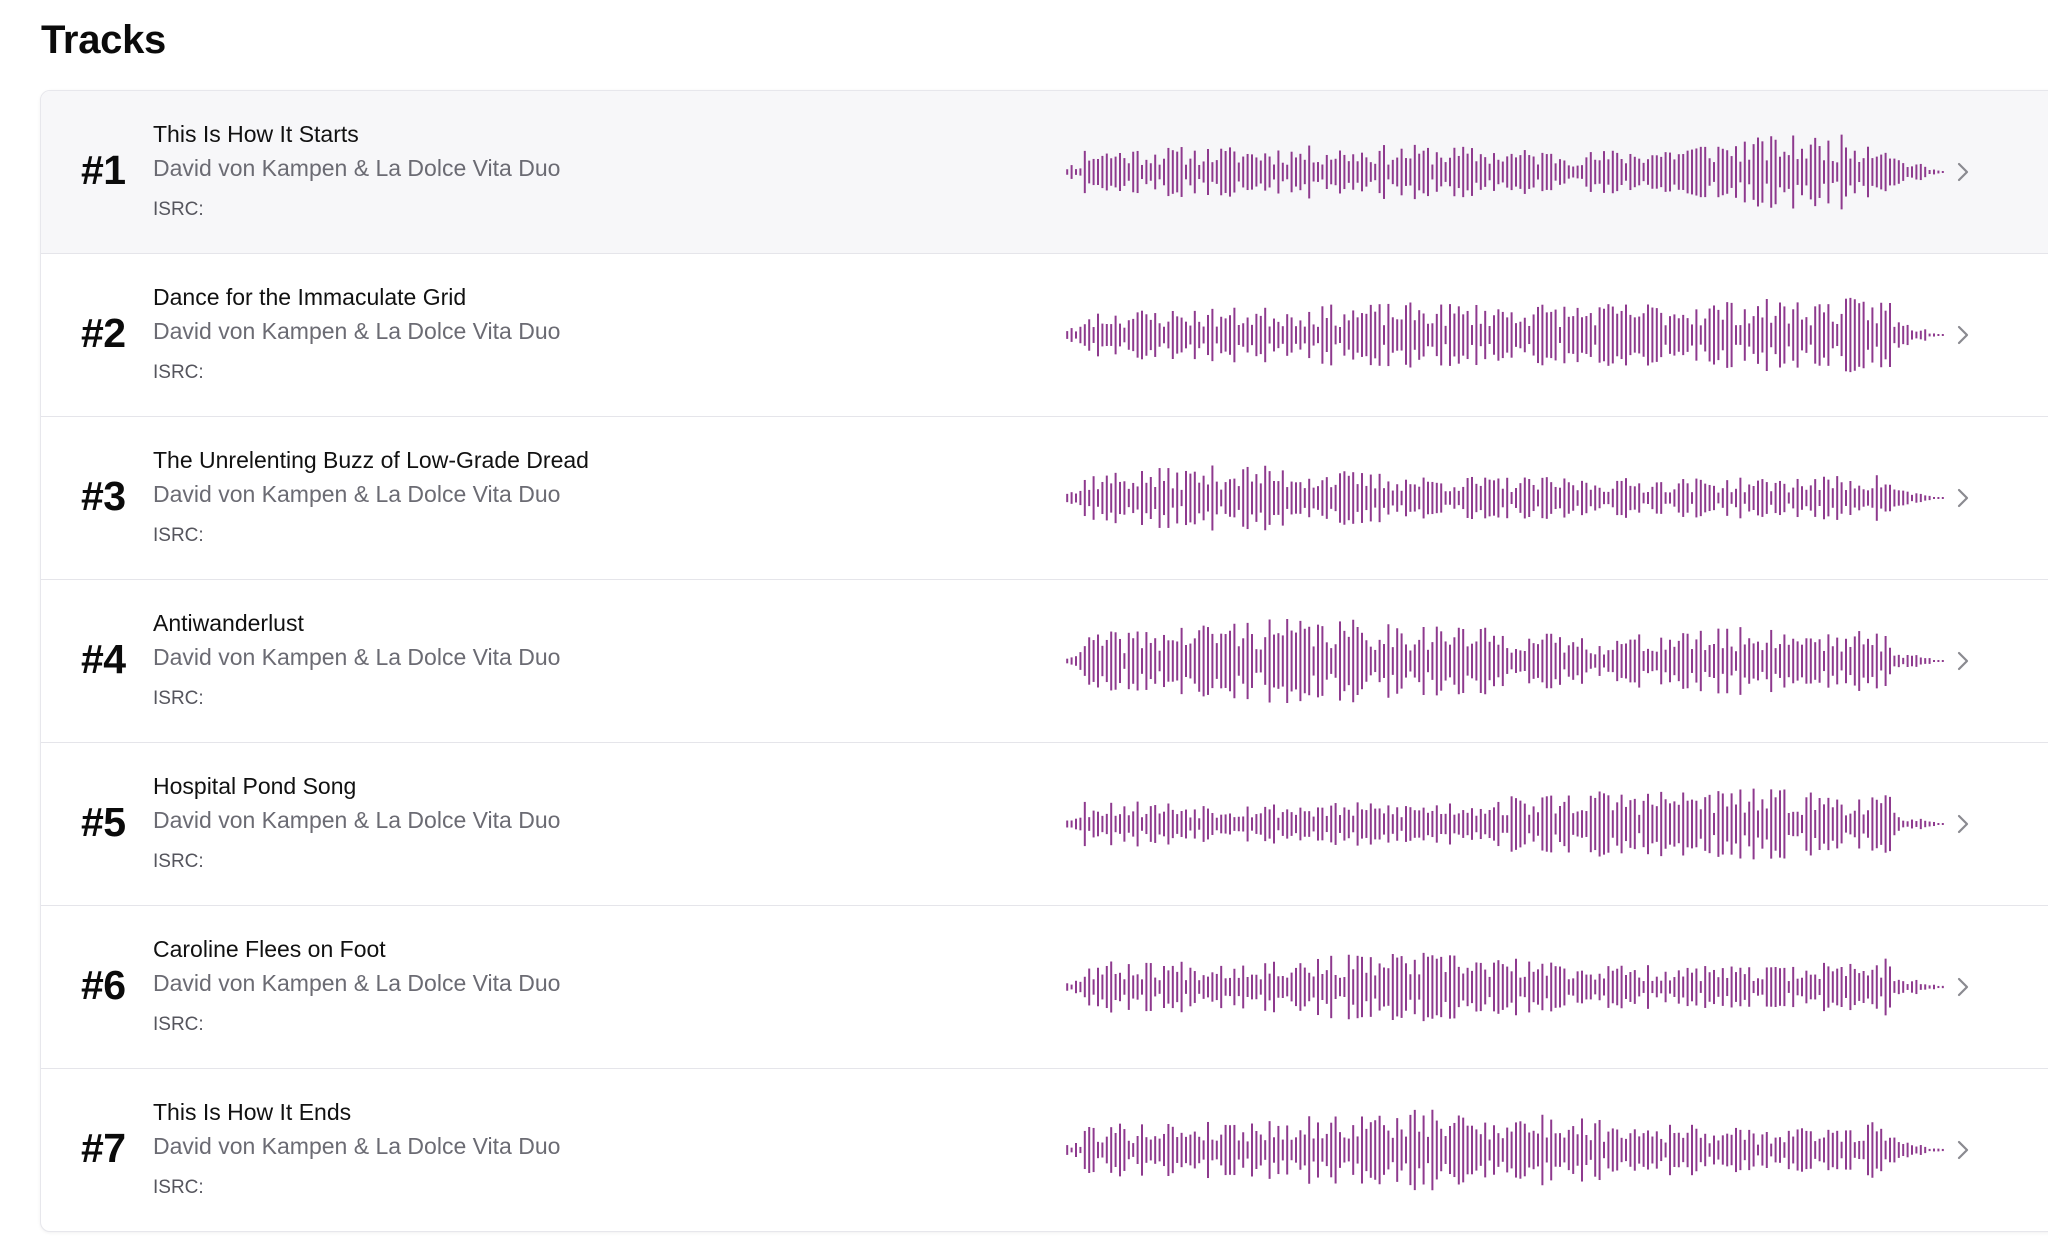 This screenshot has height=1239, width=2048. I want to click on track-number: #4, so click(103, 659).